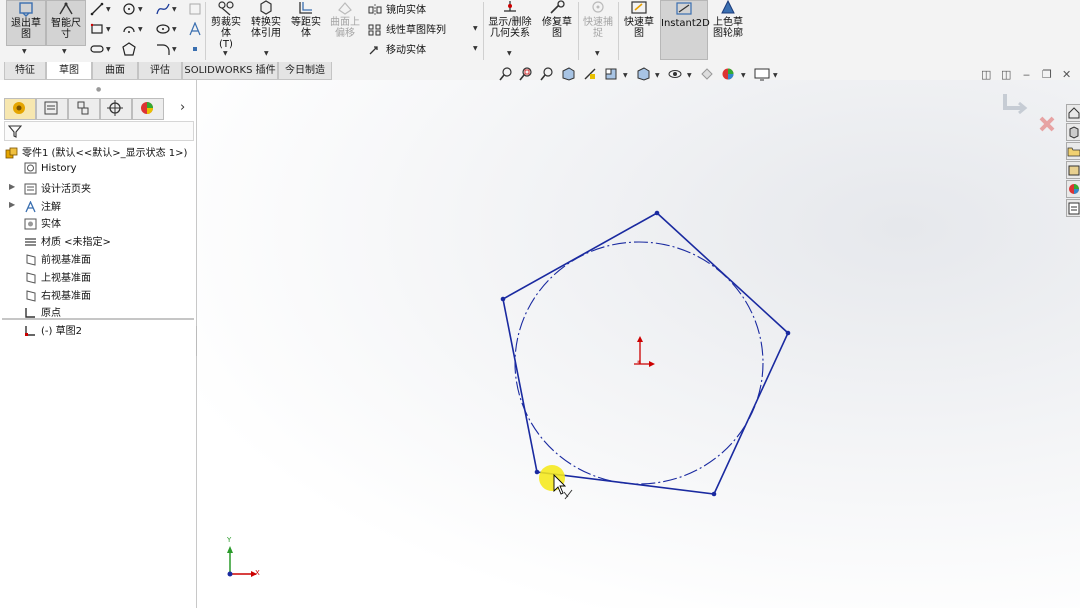  I want to click on rectangle-icon, so click(97, 29).